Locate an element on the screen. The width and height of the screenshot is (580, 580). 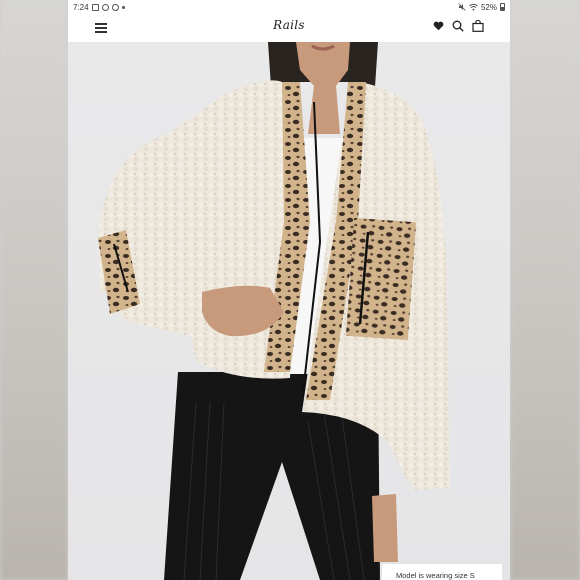
battery-percent: 52% is located at coordinates (488, 7).